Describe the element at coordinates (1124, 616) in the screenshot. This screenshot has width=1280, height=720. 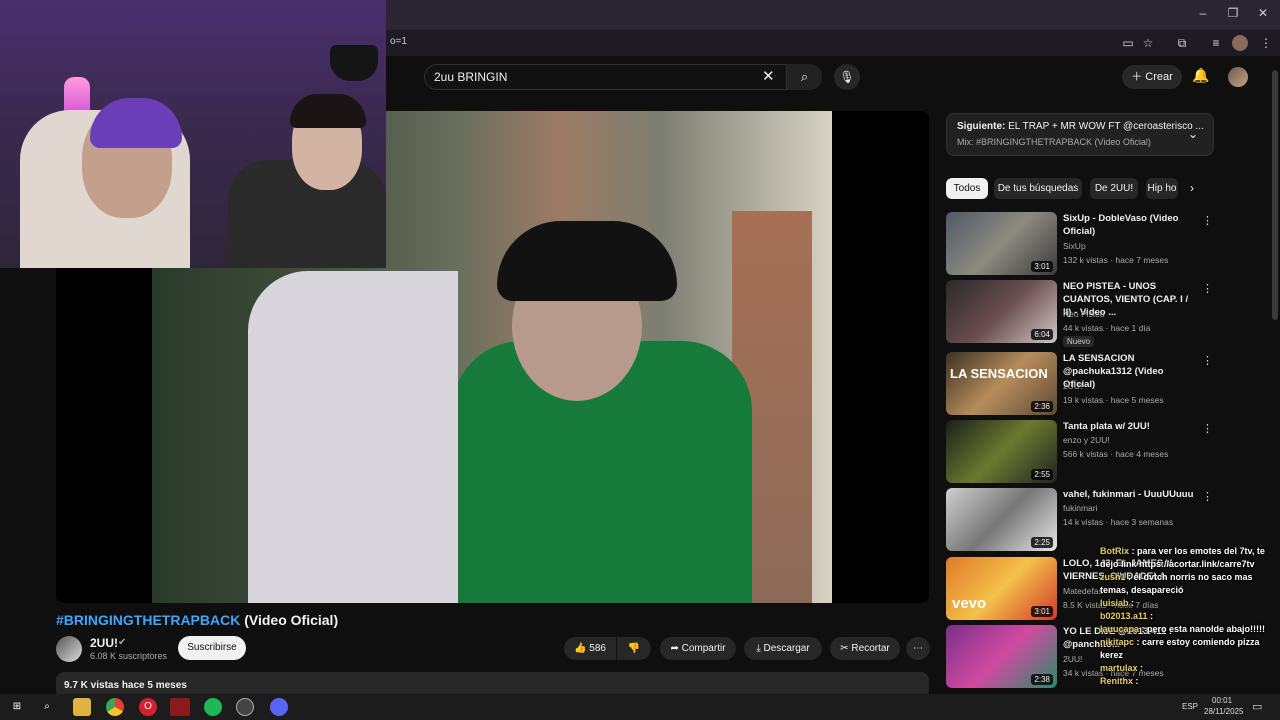
I see `chat-user: b02013.a11` at that location.